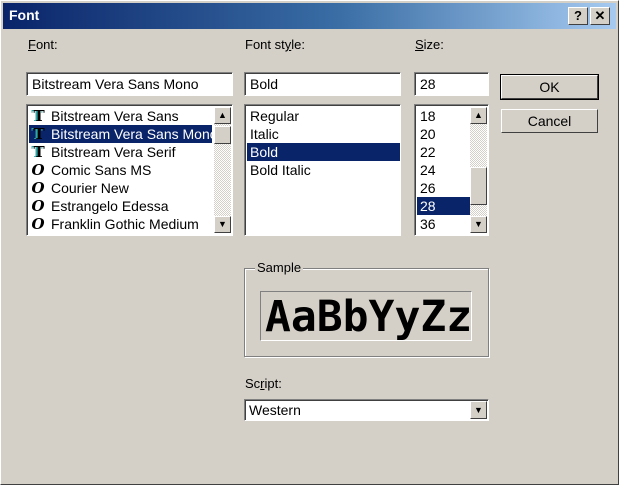 Image resolution: width=619 pixels, height=485 pixels. What do you see at coordinates (101, 170) in the screenshot?
I see `font-list-item-label: Comic Sans MS` at bounding box center [101, 170].